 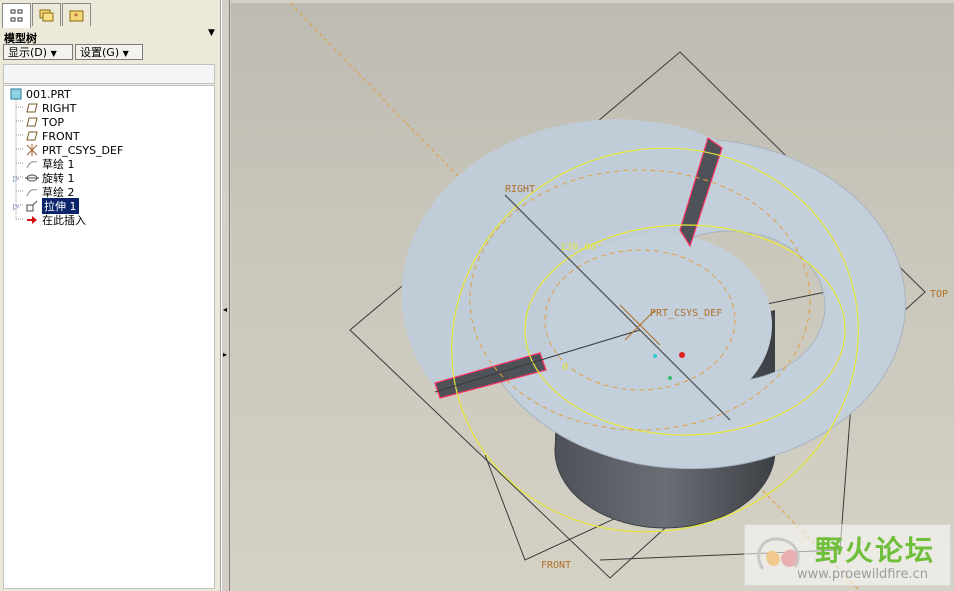 What do you see at coordinates (939, 294) in the screenshot?
I see `label-top: TOP` at bounding box center [939, 294].